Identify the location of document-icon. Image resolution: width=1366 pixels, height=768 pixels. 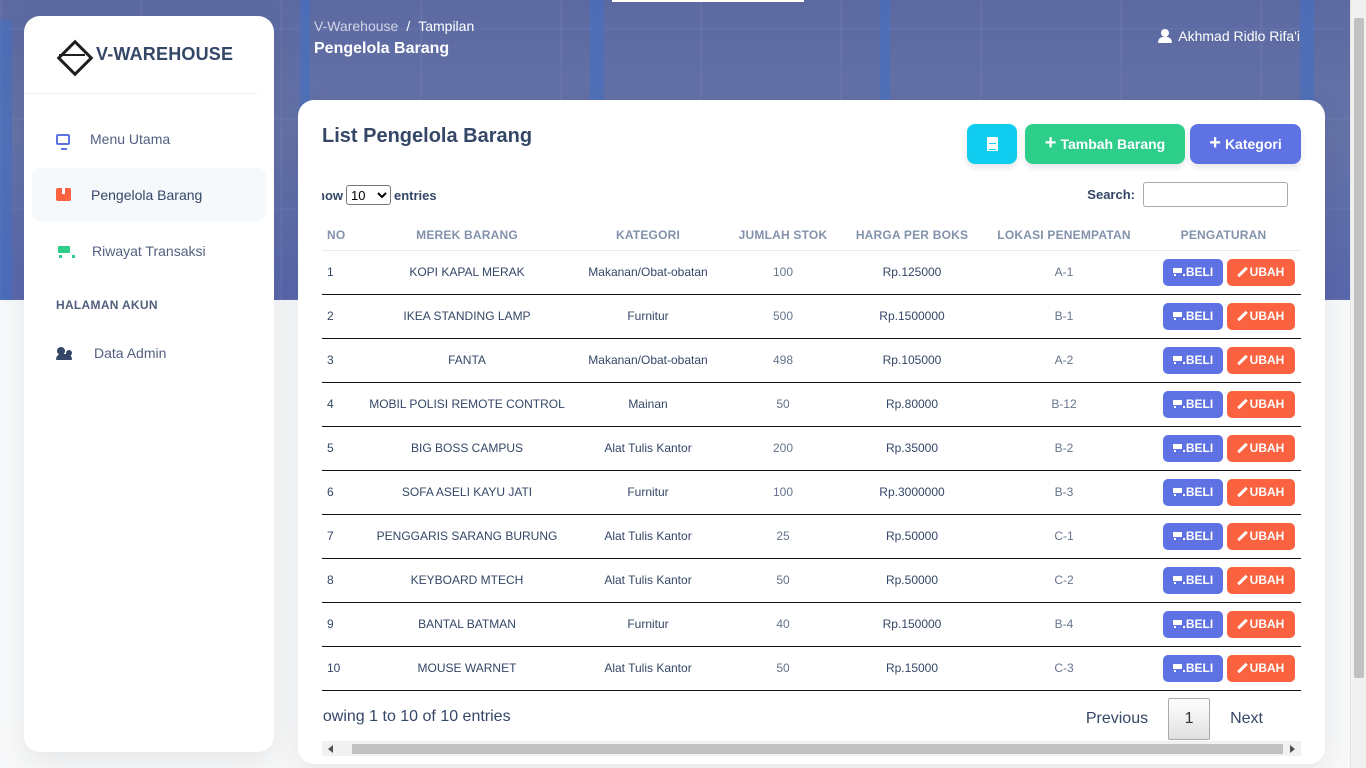
(992, 144).